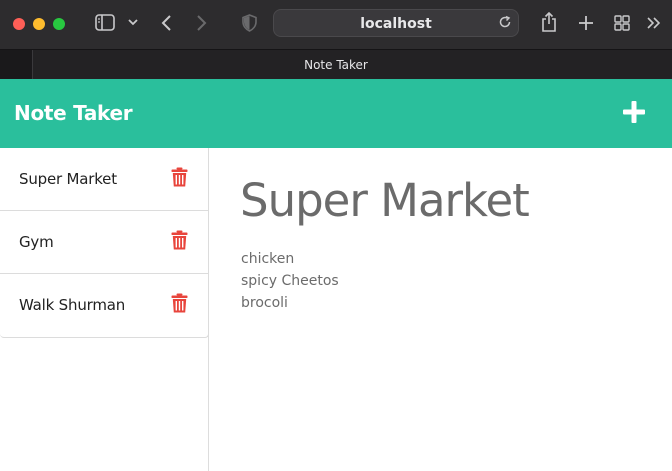  I want to click on browser-titlebar: localhost, so click(336, 24).